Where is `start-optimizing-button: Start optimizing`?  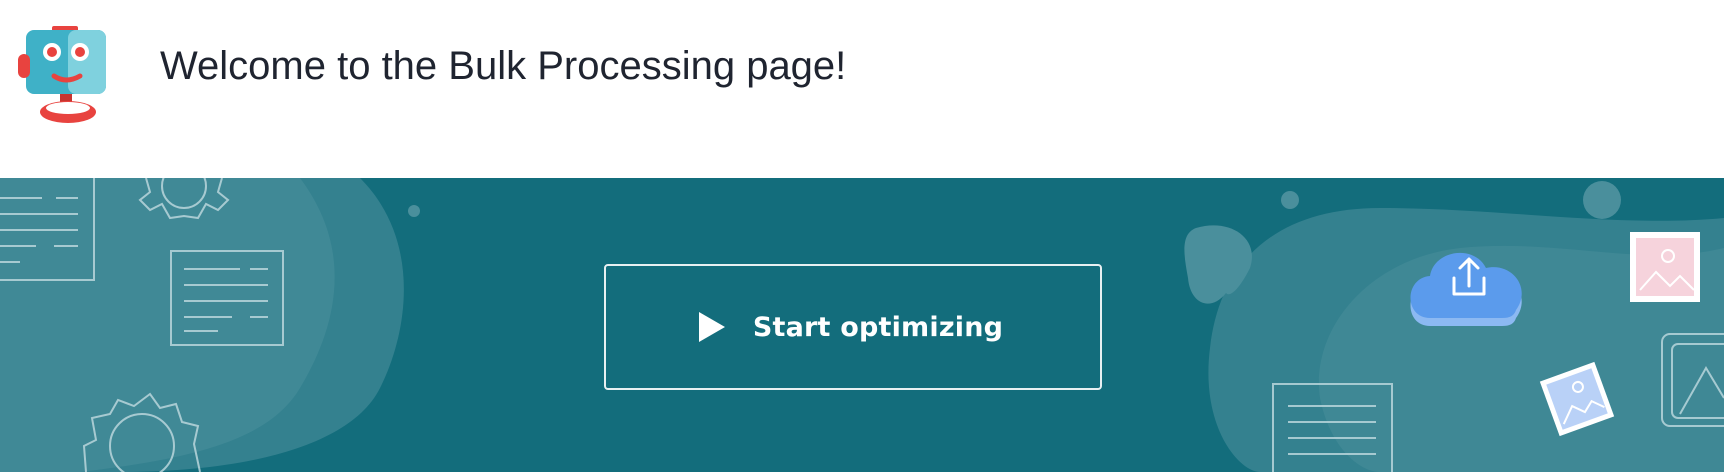 start-optimizing-button: Start optimizing is located at coordinates (853, 327).